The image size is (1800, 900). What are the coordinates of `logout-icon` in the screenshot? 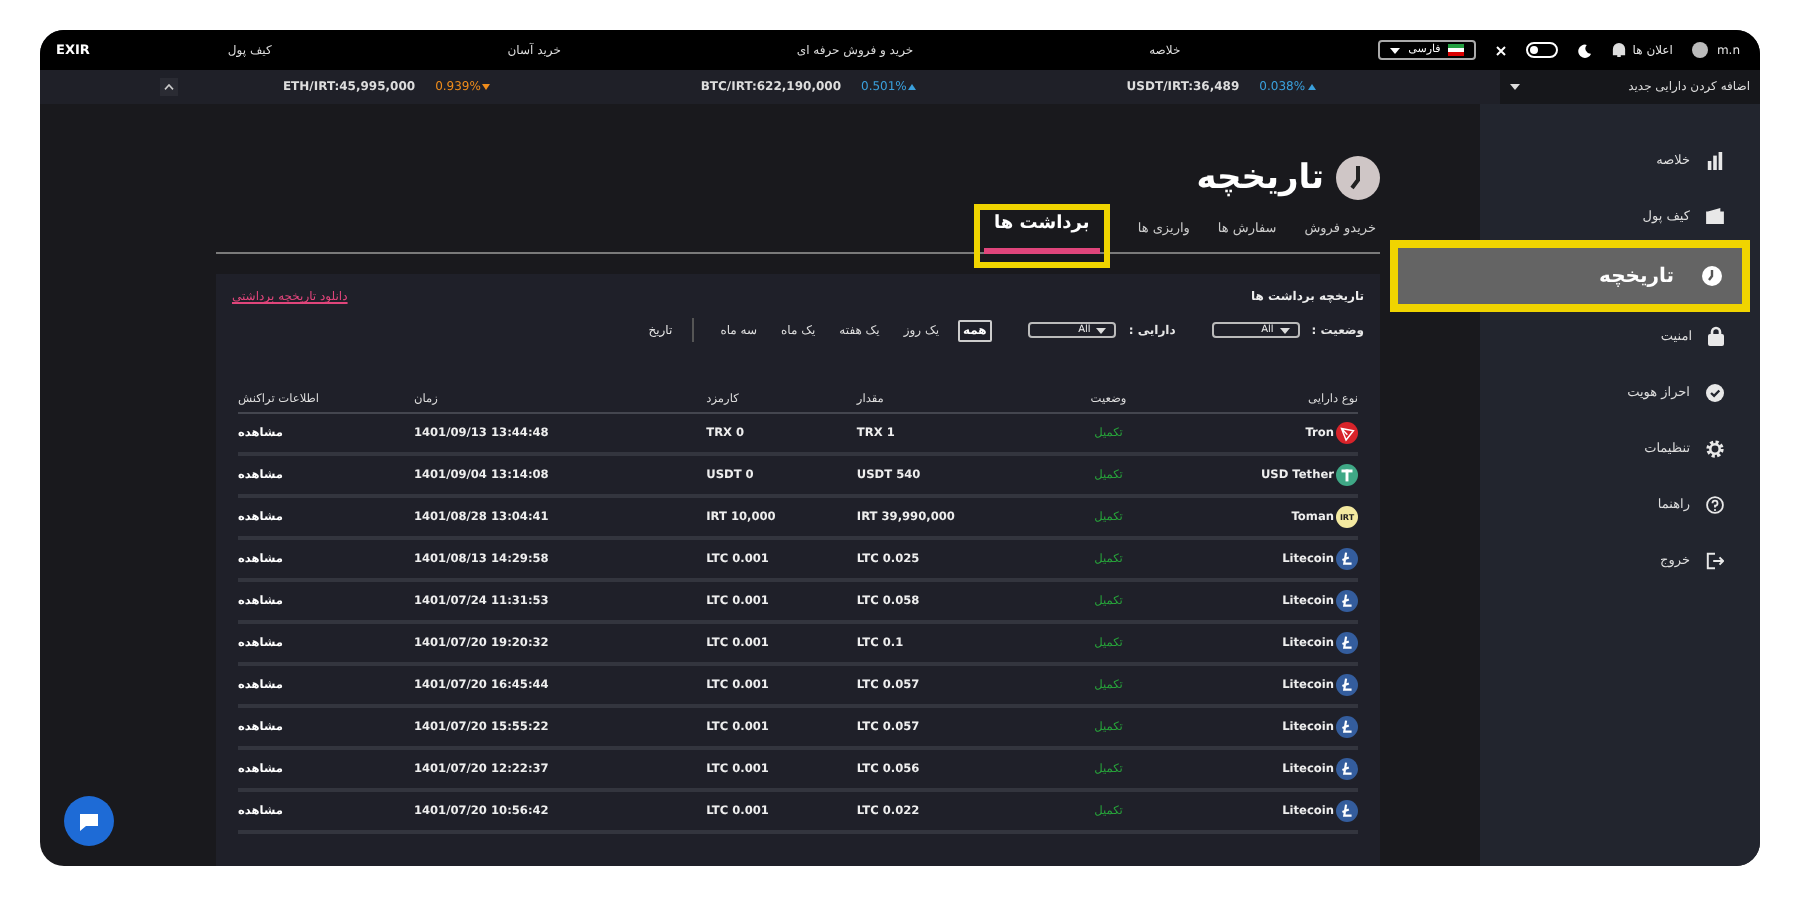 It's located at (1715, 560).